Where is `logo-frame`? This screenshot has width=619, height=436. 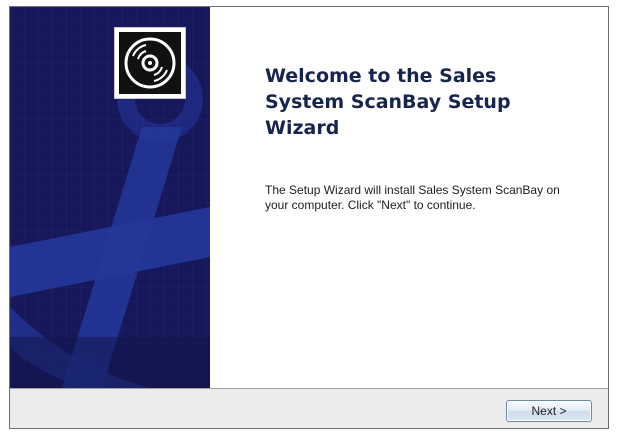 logo-frame is located at coordinates (150, 63).